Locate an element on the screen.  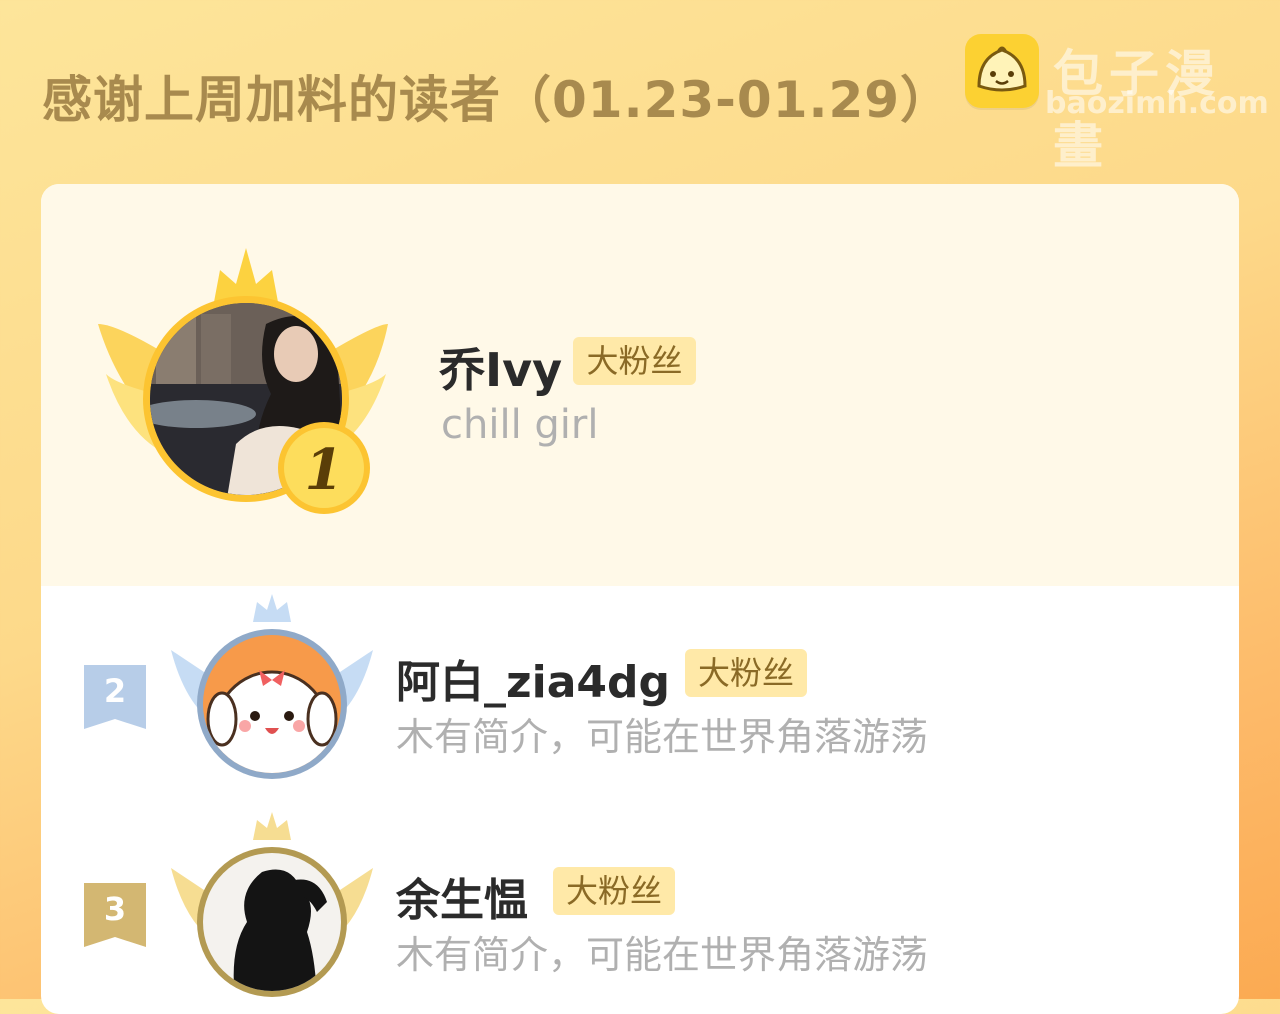
rank-1-number: 1 is located at coordinates (324, 470).